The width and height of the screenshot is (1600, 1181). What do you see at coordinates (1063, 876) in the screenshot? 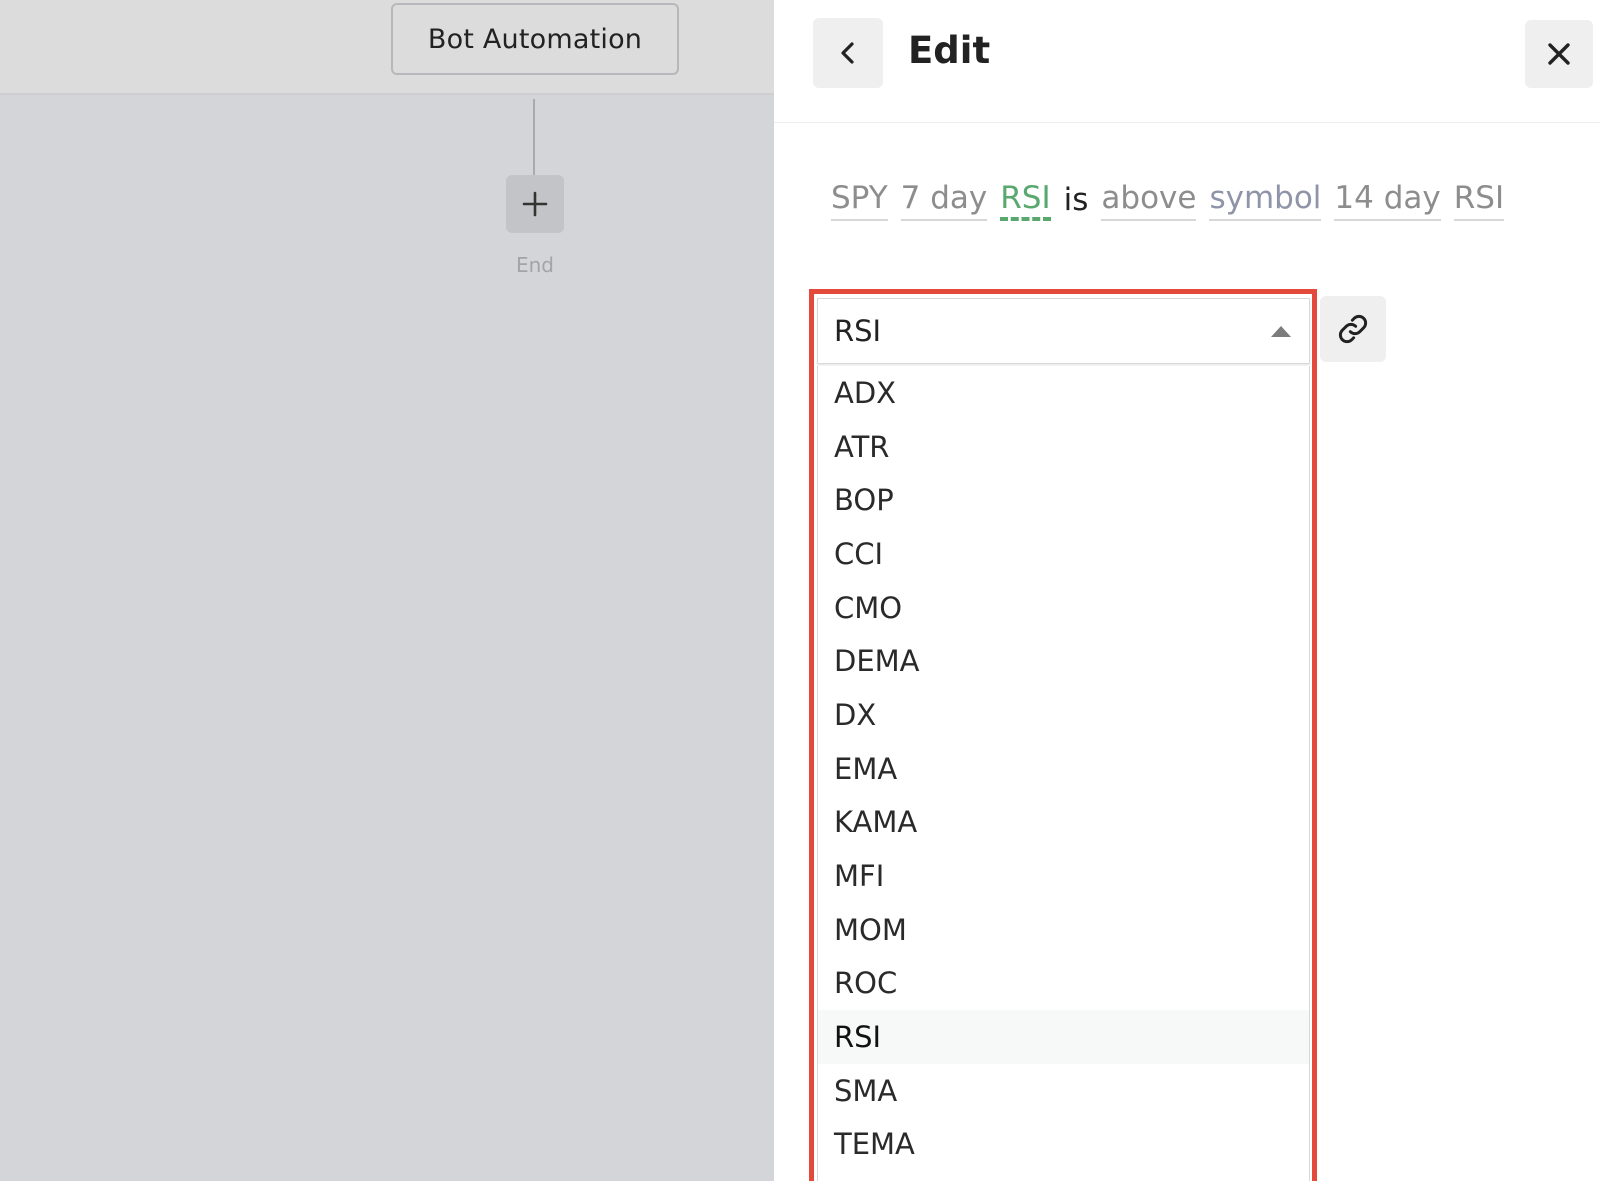
I see `option-mfi: MFI` at bounding box center [1063, 876].